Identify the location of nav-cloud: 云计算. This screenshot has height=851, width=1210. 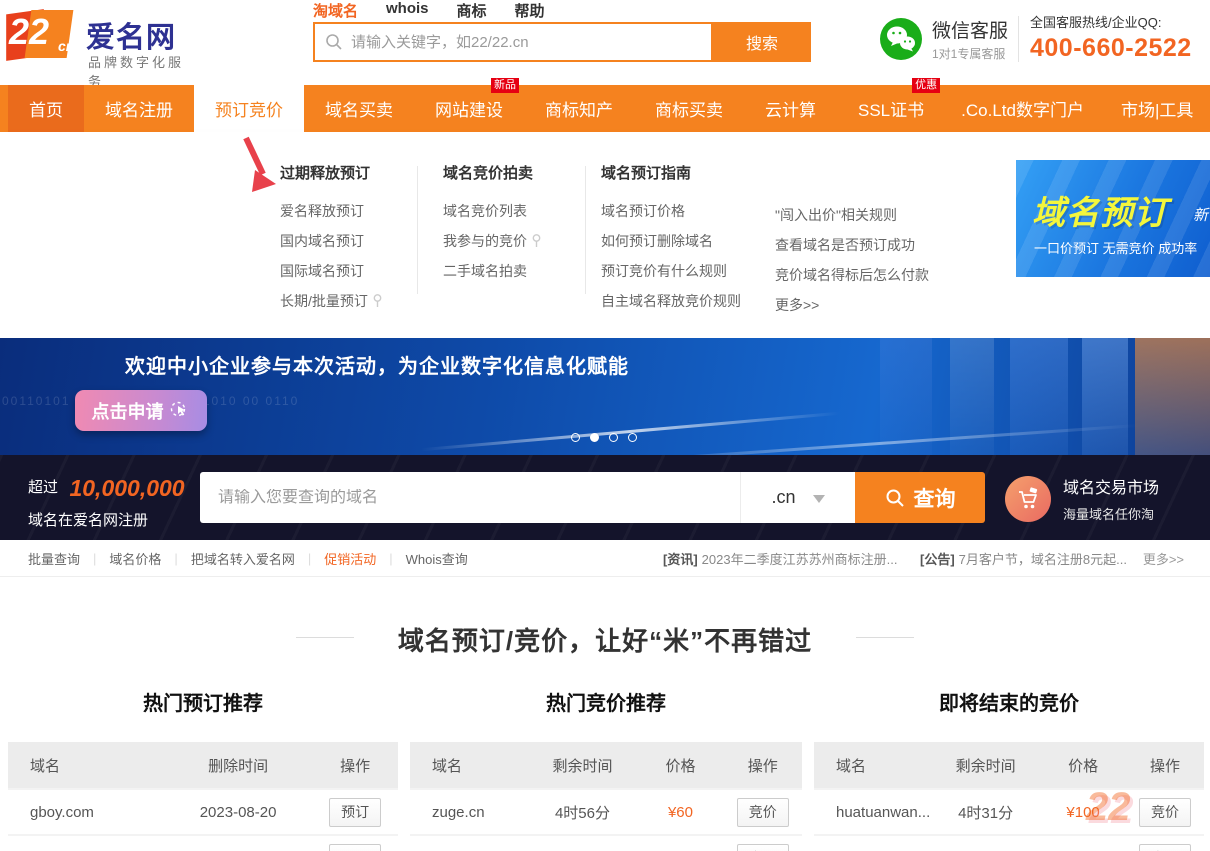
(790, 108).